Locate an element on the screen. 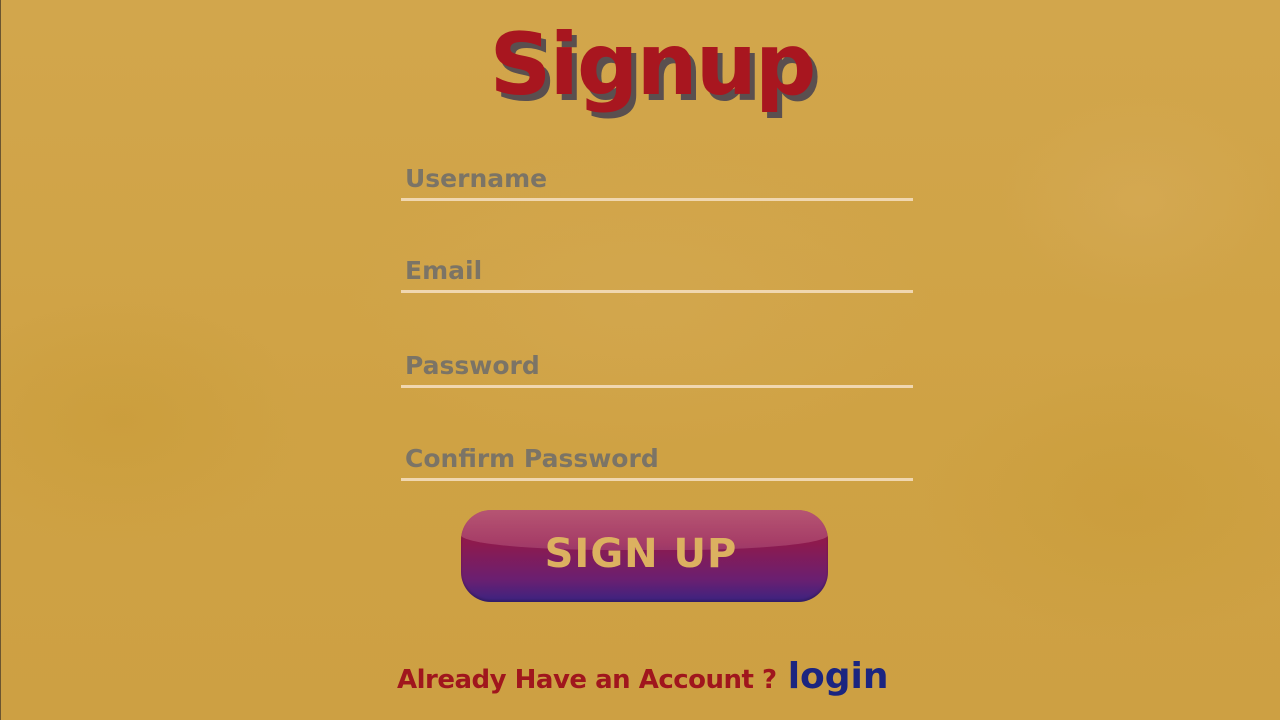 Image resolution: width=1280 pixels, height=720 pixels. email-field-container is located at coordinates (657, 271).